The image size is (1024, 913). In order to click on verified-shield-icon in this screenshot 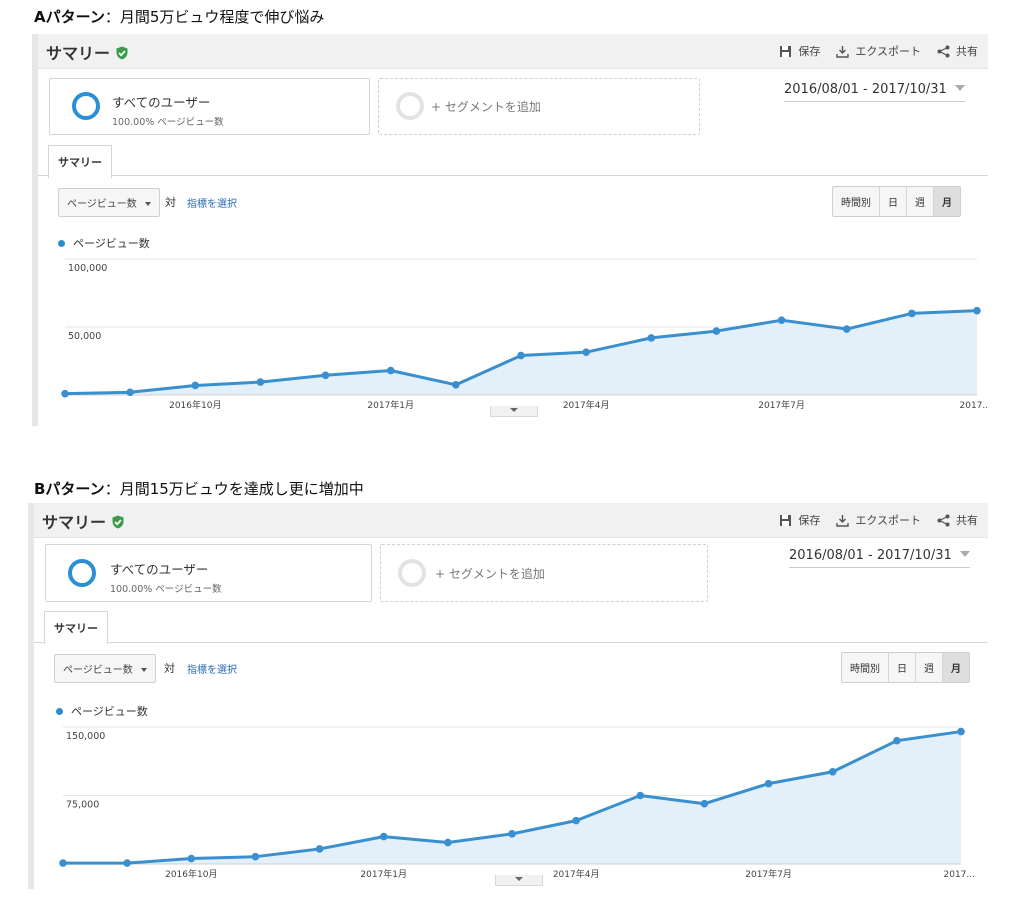, I will do `click(118, 522)`.